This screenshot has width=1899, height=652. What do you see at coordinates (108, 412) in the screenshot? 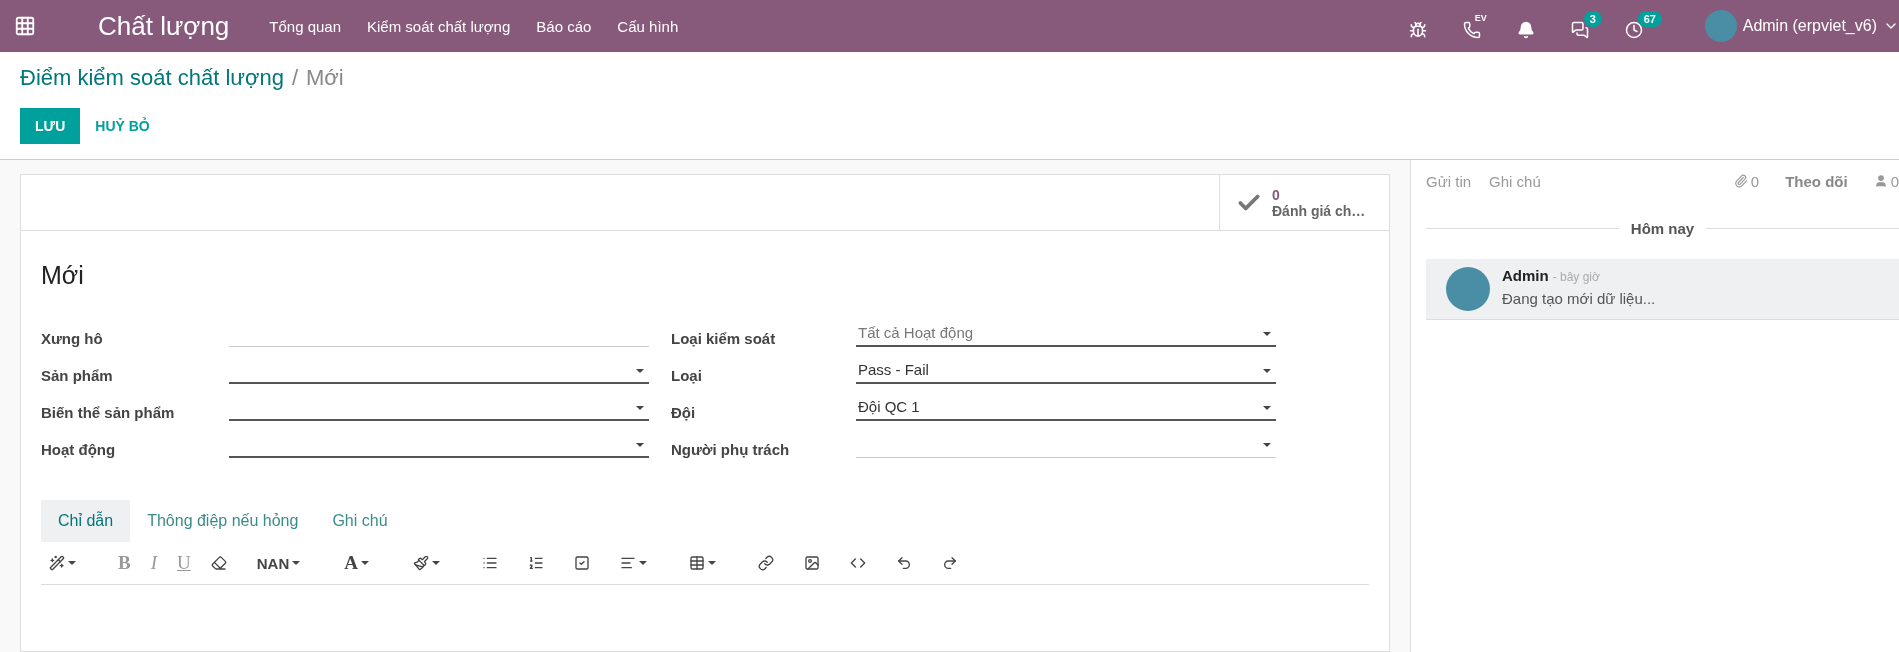
I see `field-label: Biến thể sản phẩm` at bounding box center [108, 412].